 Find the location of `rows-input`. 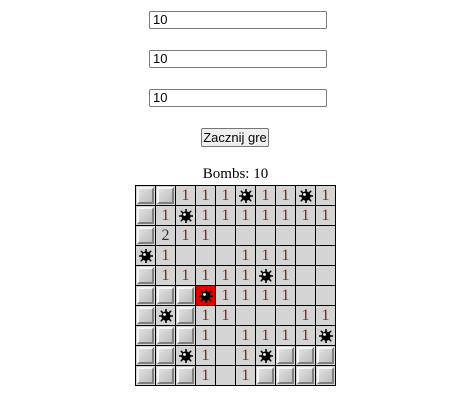

rows-input is located at coordinates (238, 20).